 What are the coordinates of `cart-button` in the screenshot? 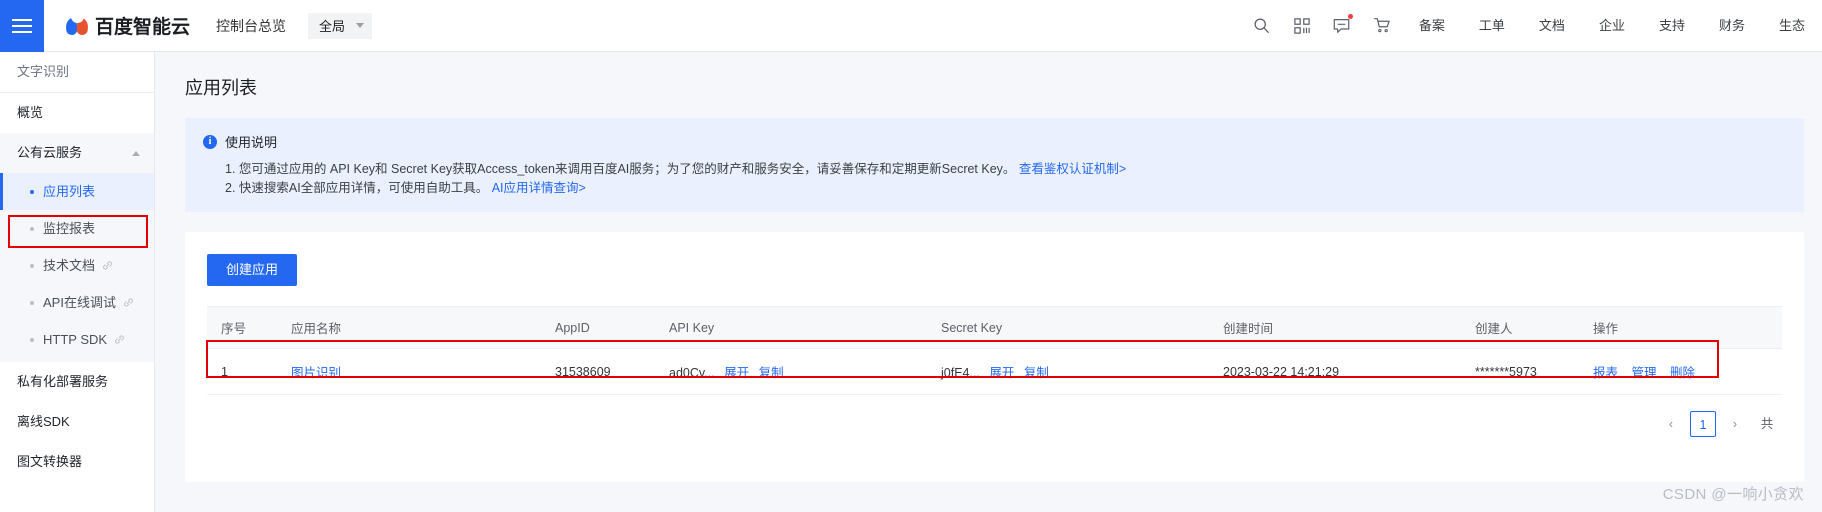 It's located at (1382, 26).